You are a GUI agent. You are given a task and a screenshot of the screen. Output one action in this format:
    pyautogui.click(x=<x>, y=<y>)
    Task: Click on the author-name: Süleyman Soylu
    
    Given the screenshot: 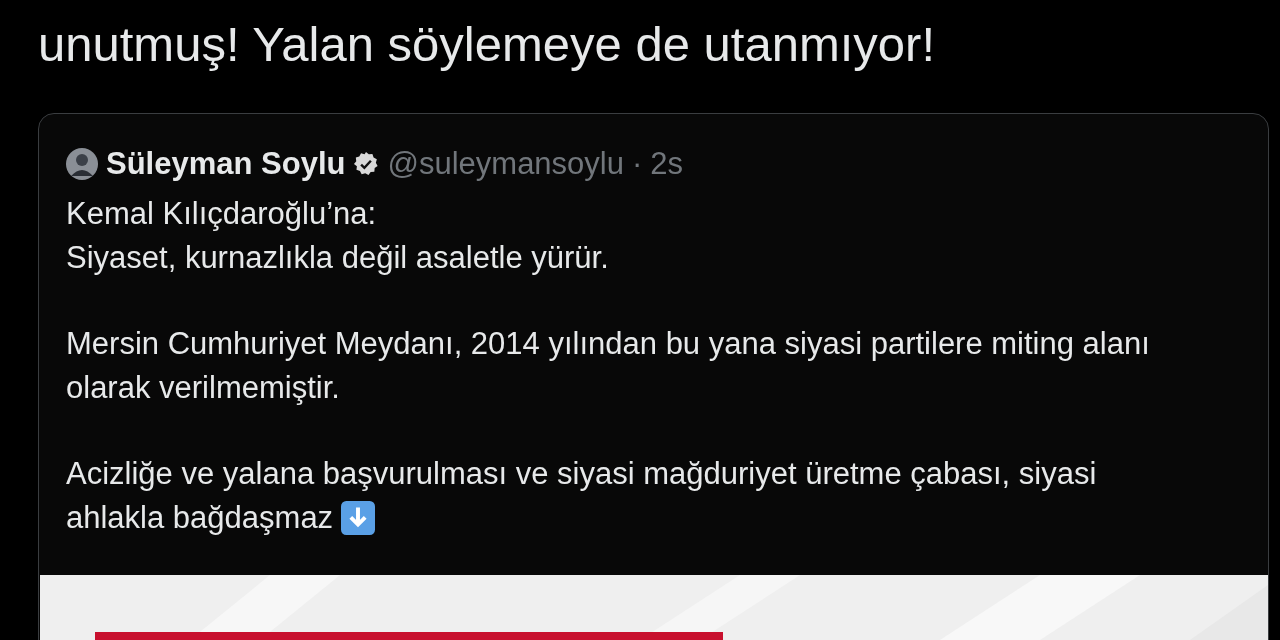 What is the action you would take?
    pyautogui.click(x=226, y=163)
    